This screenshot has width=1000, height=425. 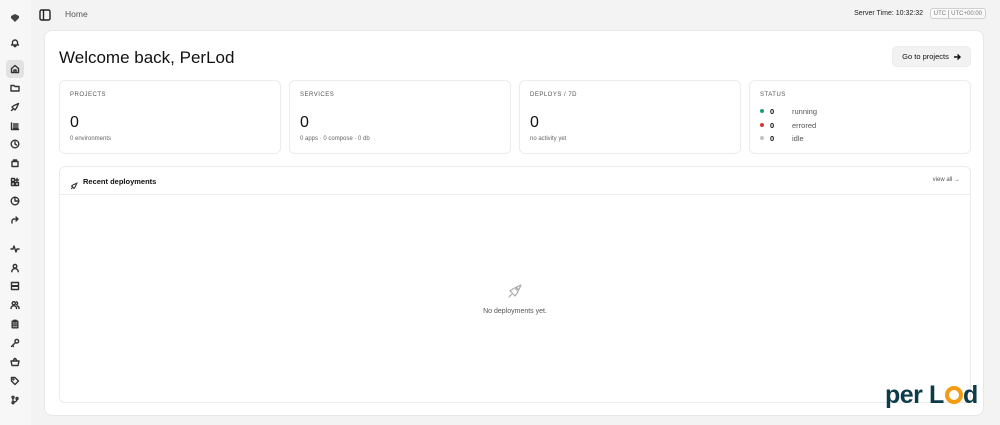 What do you see at coordinates (15, 144) in the screenshot?
I see `clock-icon` at bounding box center [15, 144].